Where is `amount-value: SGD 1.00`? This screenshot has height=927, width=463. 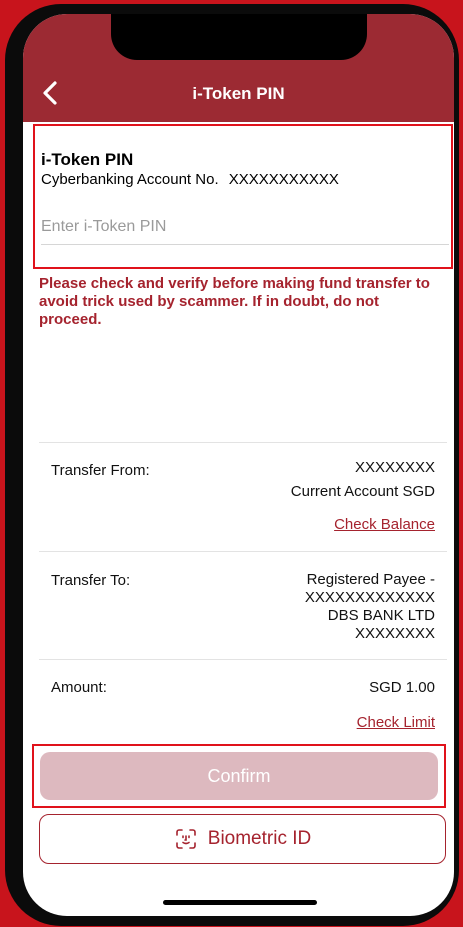
amount-value: SGD 1.00 is located at coordinates (402, 687).